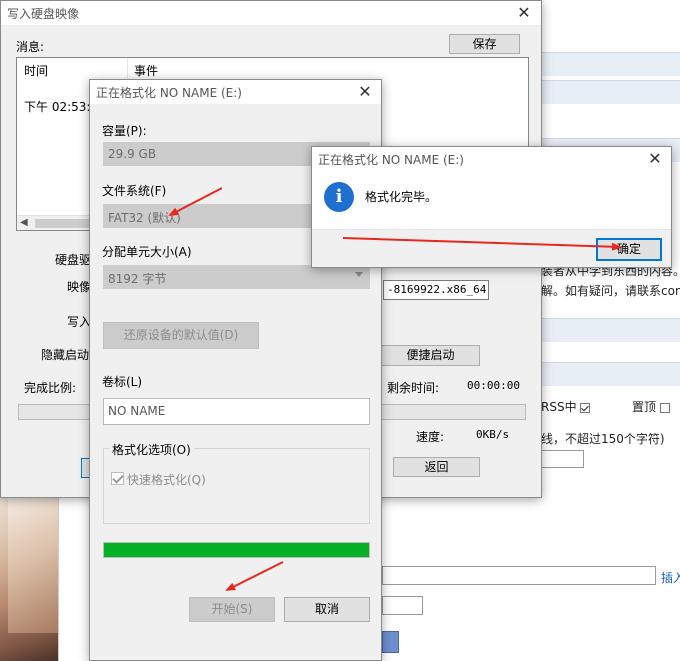  What do you see at coordinates (491, 207) in the screenshot?
I see `format-complete-dialog: 正在格式化 NO NAME (E:) ✕ i 格式化完毕。 确定` at bounding box center [491, 207].